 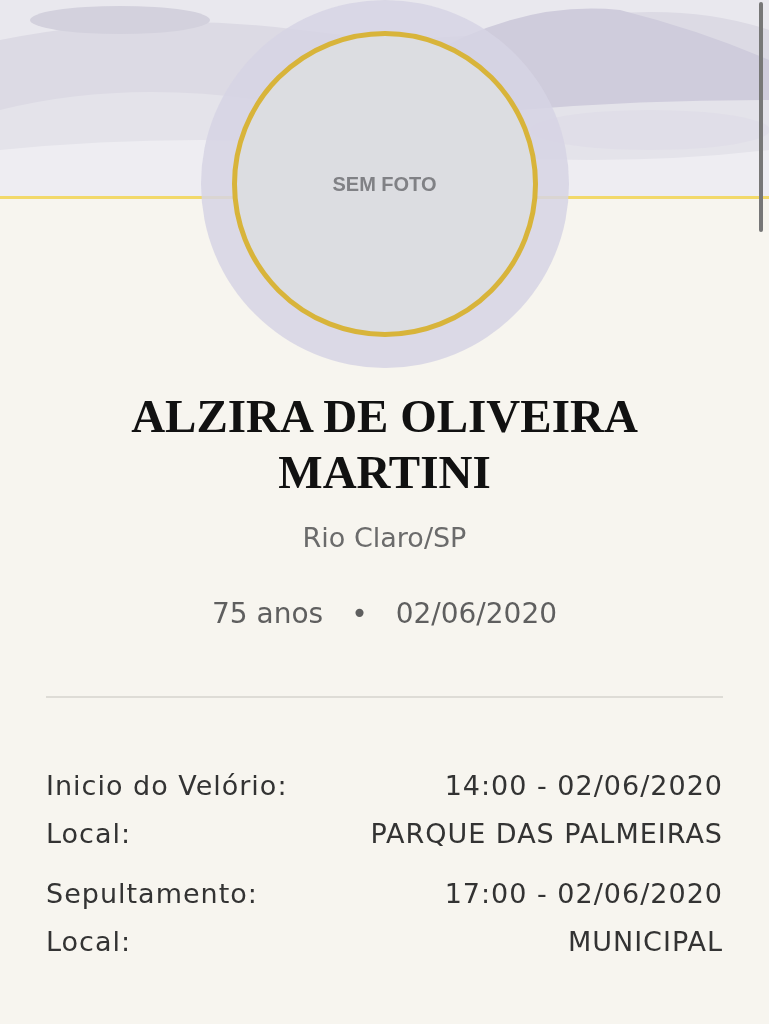 I want to click on detail-label: Sepultamento:, so click(x=152, y=894).